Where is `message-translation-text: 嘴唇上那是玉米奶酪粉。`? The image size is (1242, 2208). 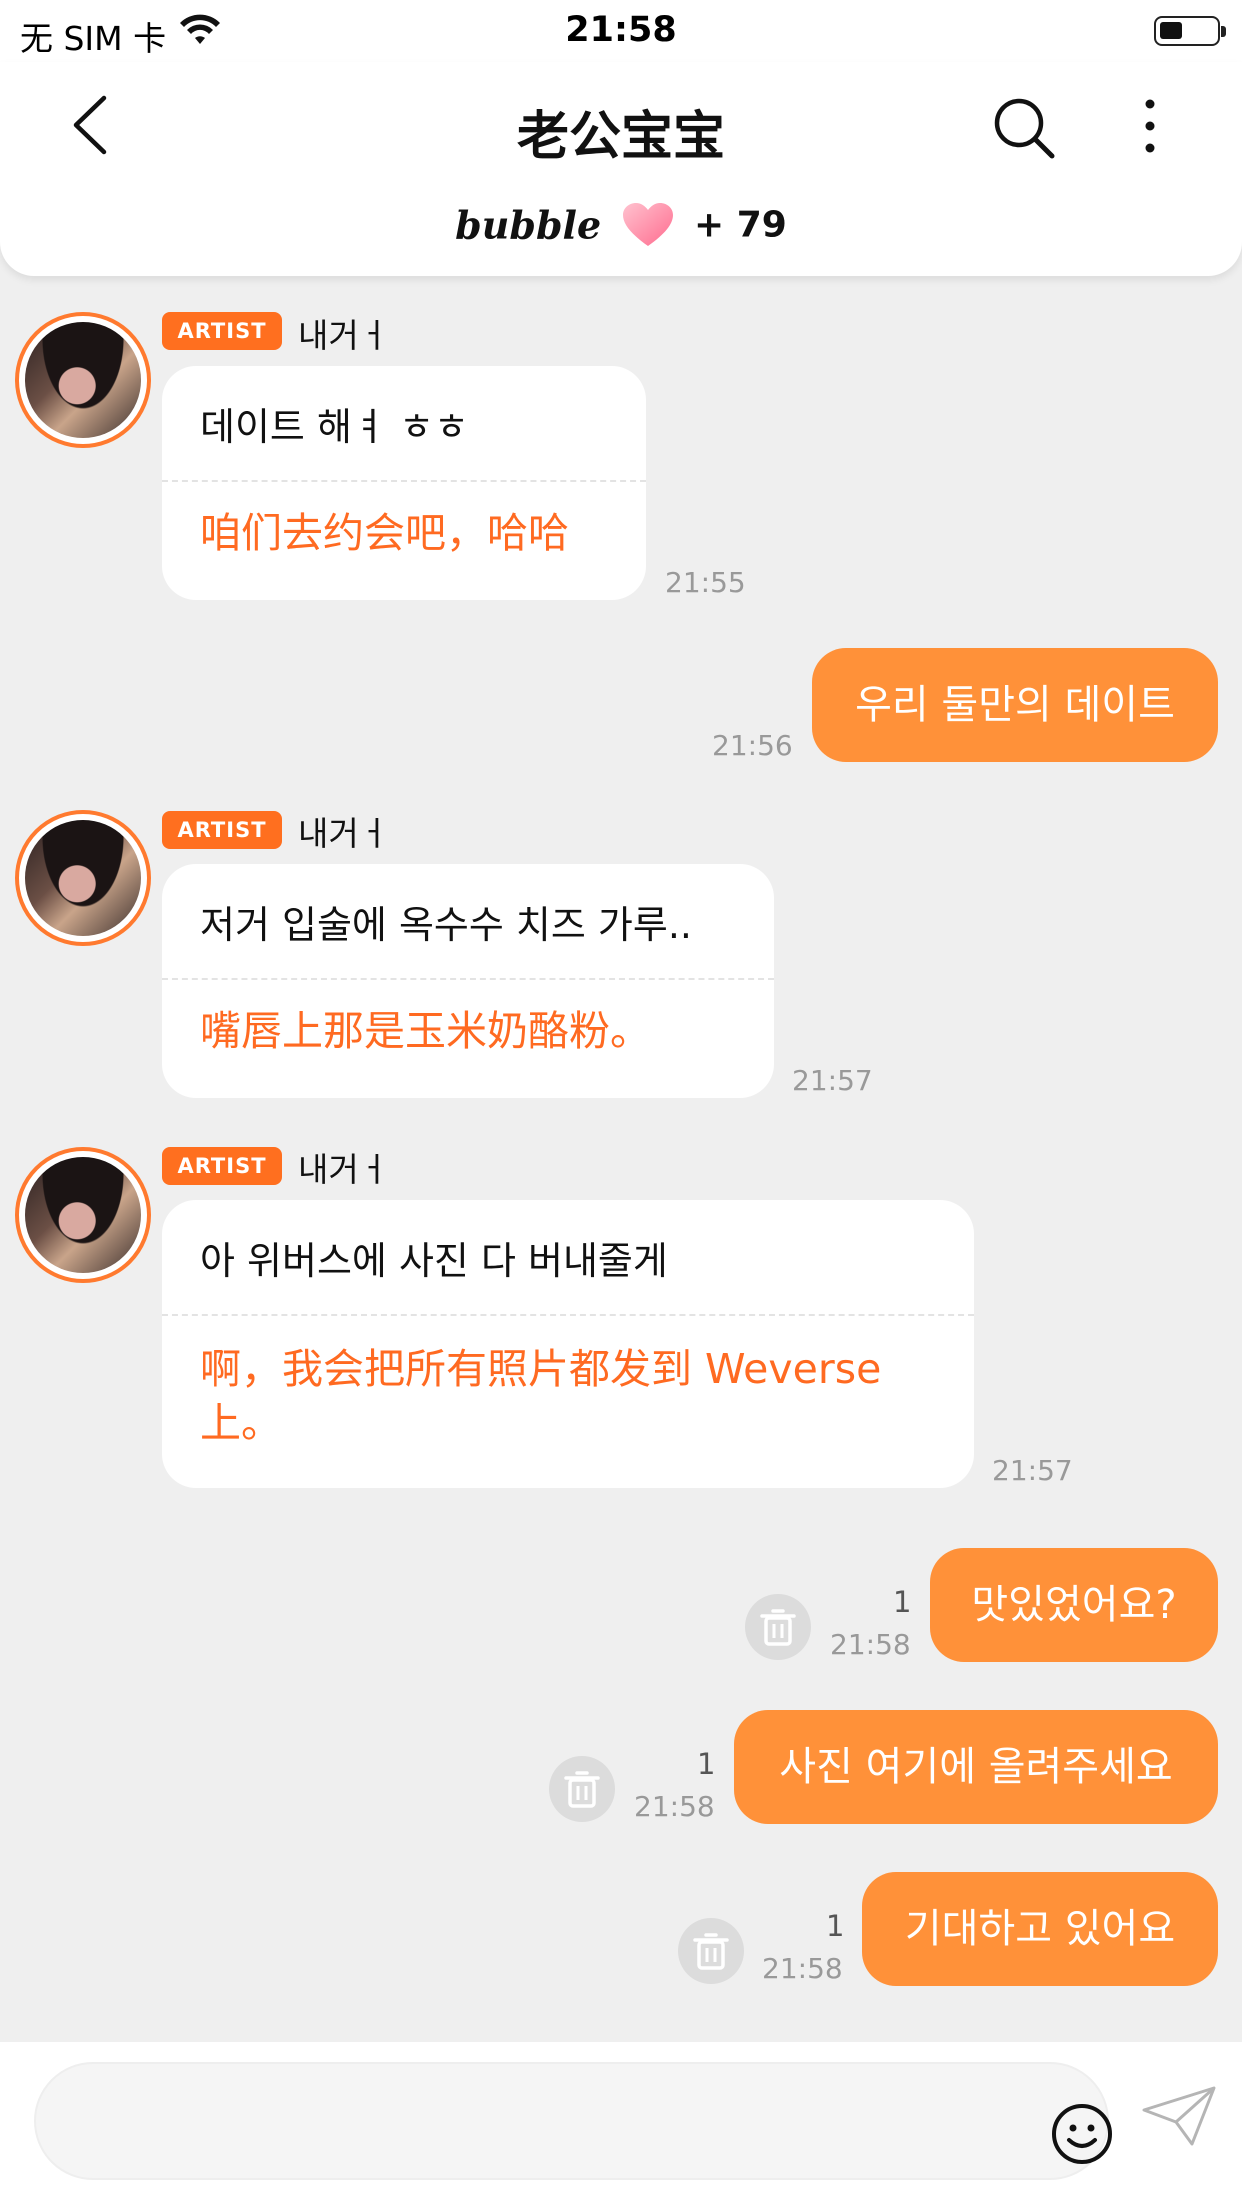 message-translation-text: 嘴唇上那是玉米奶酪粉。 is located at coordinates (425, 1031).